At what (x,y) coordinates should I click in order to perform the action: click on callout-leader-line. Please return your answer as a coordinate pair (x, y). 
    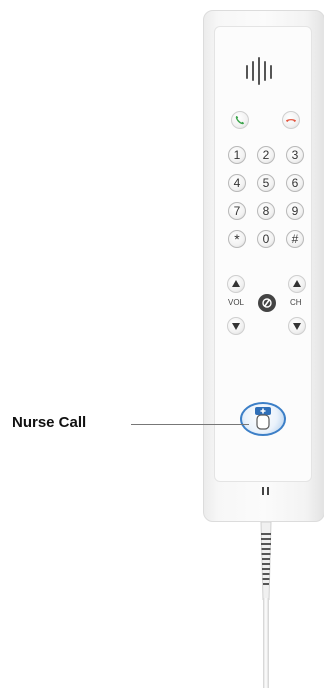
    Looking at the image, I should click on (190, 424).